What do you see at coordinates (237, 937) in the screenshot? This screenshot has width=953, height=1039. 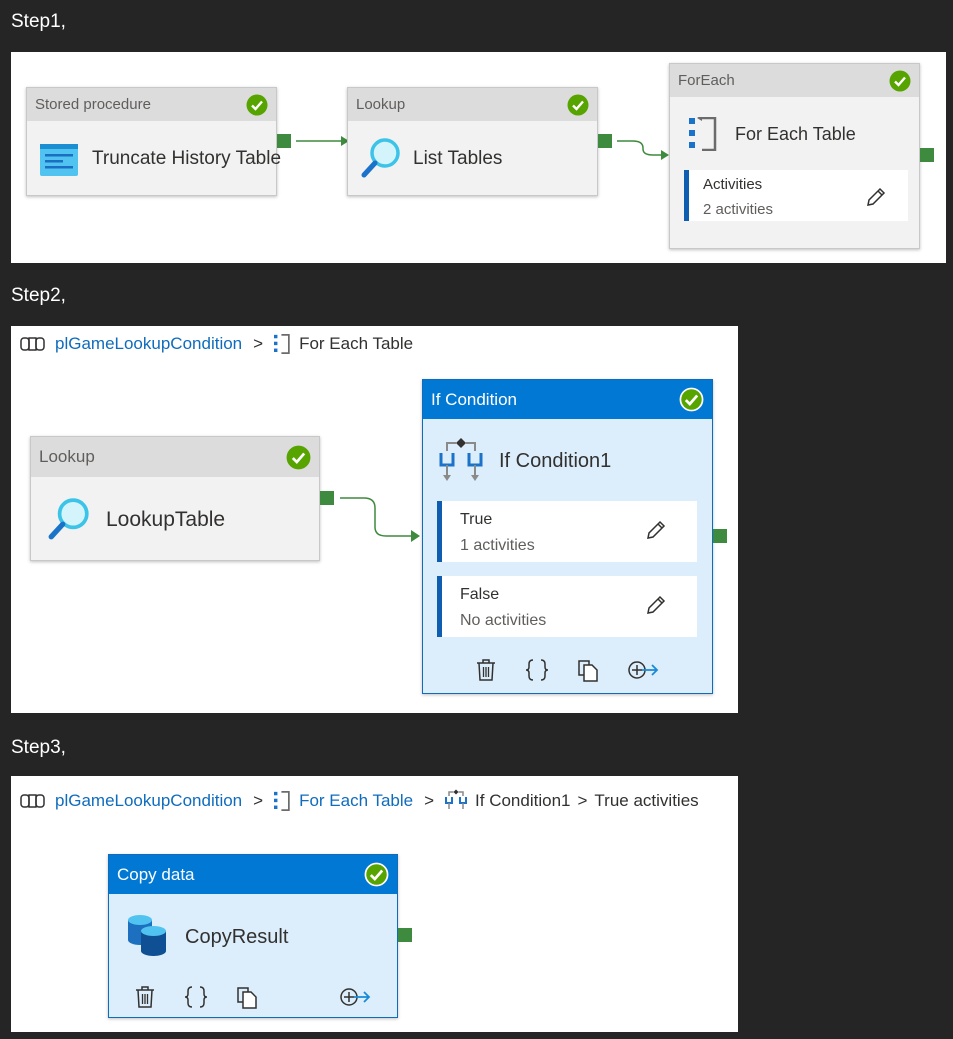 I see `activity-name: CopyResult` at bounding box center [237, 937].